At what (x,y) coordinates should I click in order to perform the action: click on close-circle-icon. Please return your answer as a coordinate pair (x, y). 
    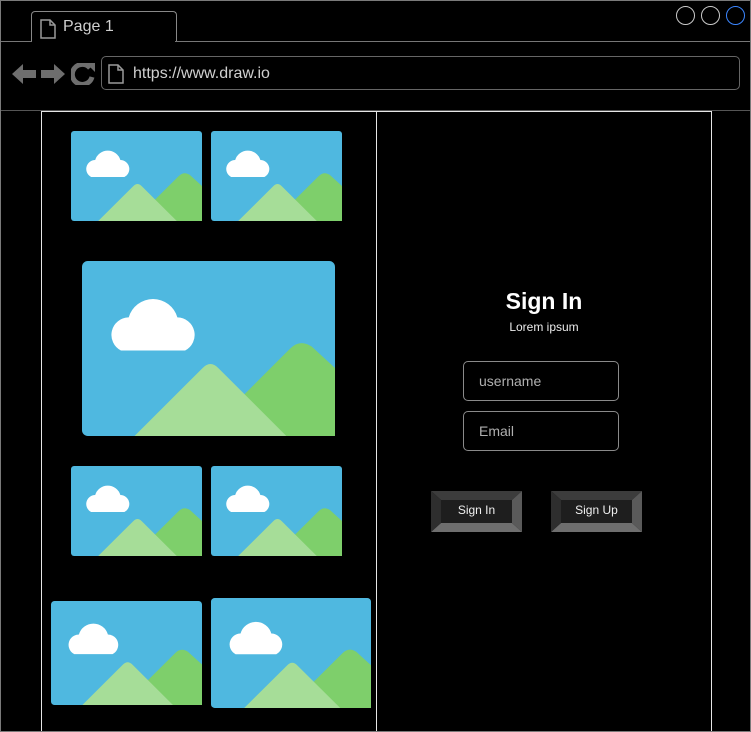
    Looking at the image, I should click on (735, 15).